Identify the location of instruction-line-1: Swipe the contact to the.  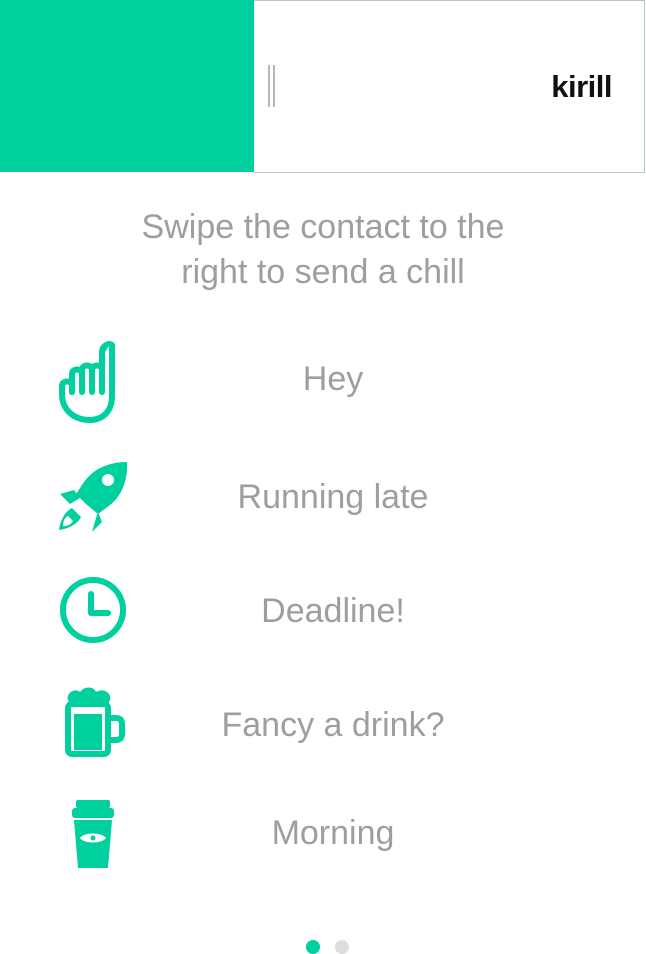
(323, 227).